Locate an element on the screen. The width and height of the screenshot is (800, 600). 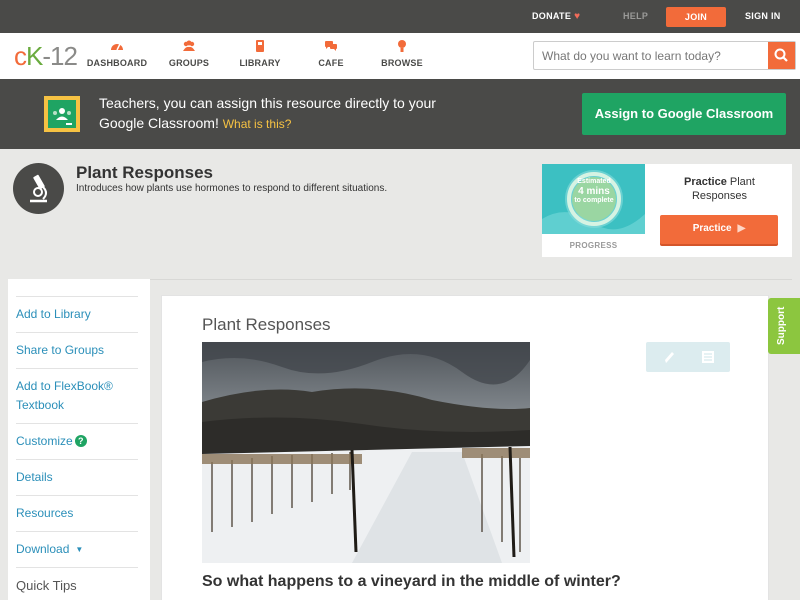
sidebar-item-label: Add to Library is located at coordinates (53, 314).